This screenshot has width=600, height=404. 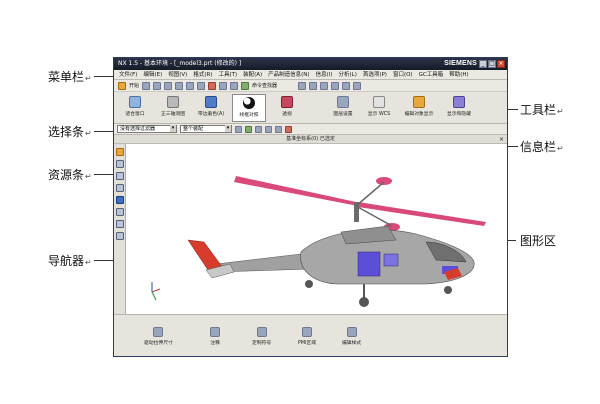 I want to click on menu-format: 格式(R), so click(x=202, y=74).